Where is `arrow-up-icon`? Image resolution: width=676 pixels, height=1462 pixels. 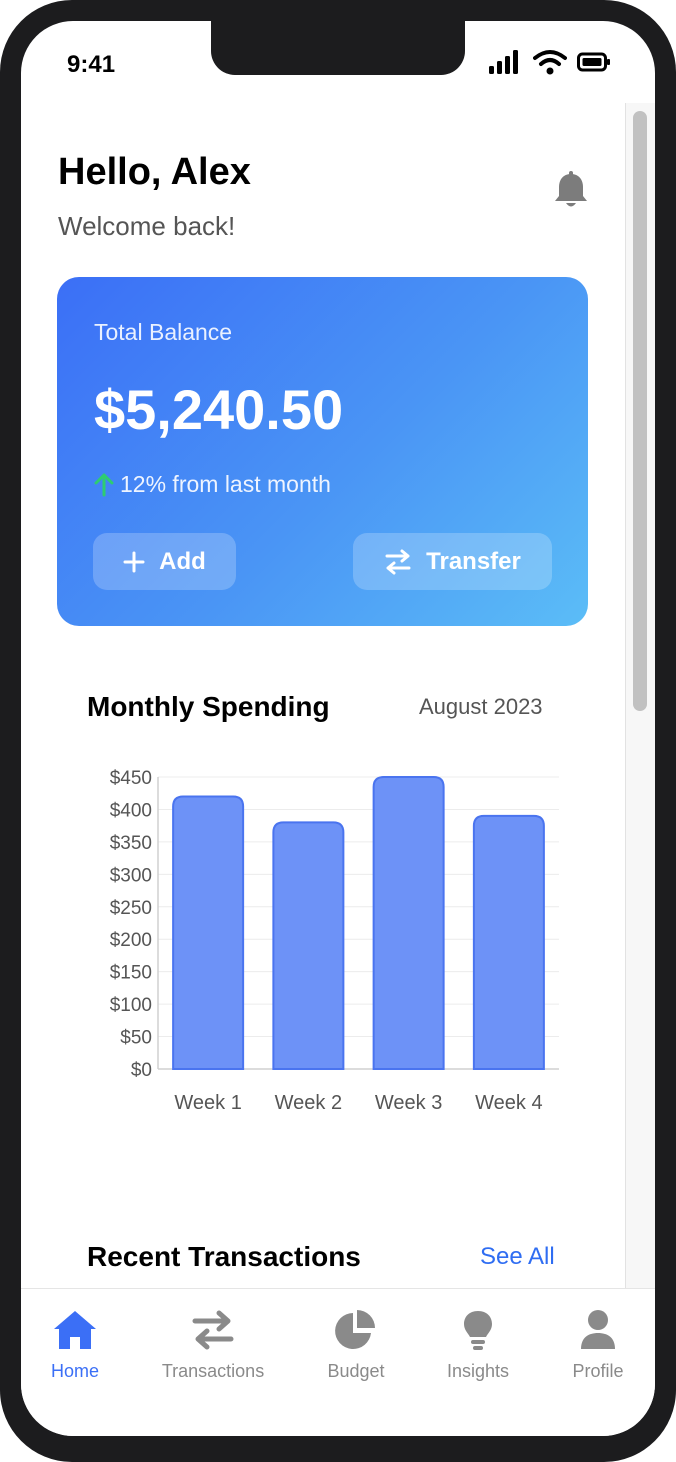 arrow-up-icon is located at coordinates (104, 484).